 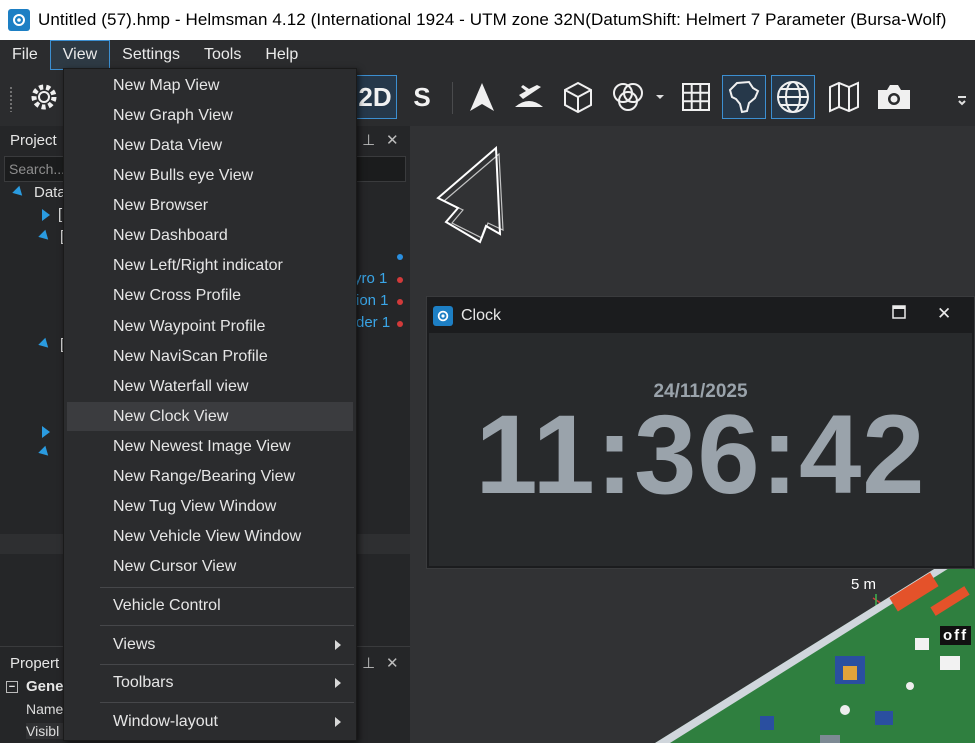 I want to click on mode-s-button: S, so click(x=422, y=97).